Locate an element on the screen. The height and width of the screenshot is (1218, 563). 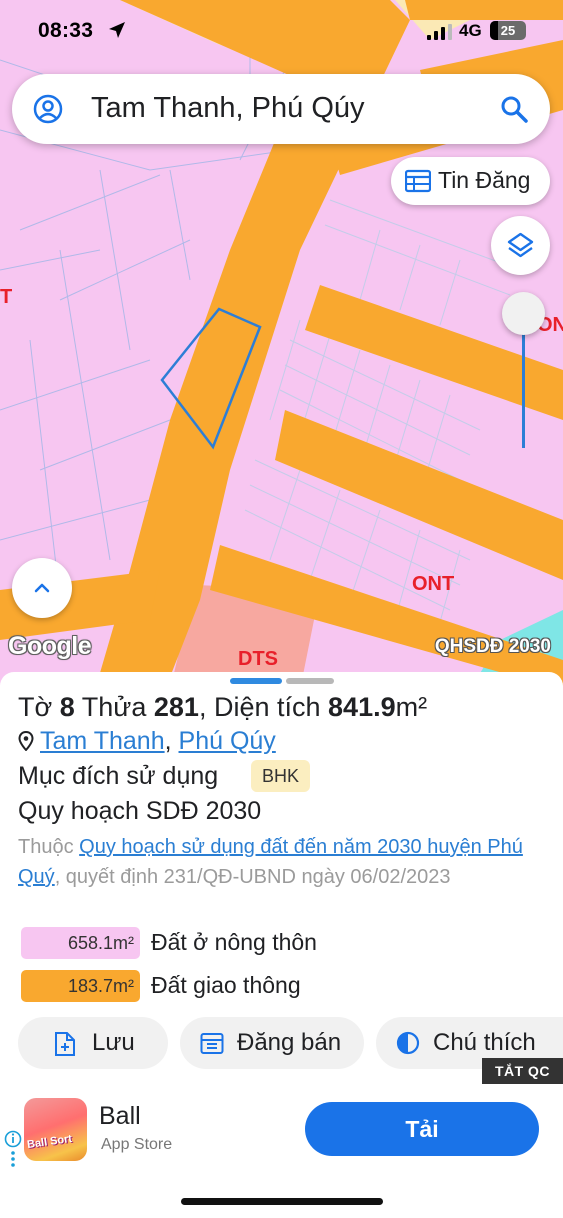
opacity-slider-handle is located at coordinates (523, 313).